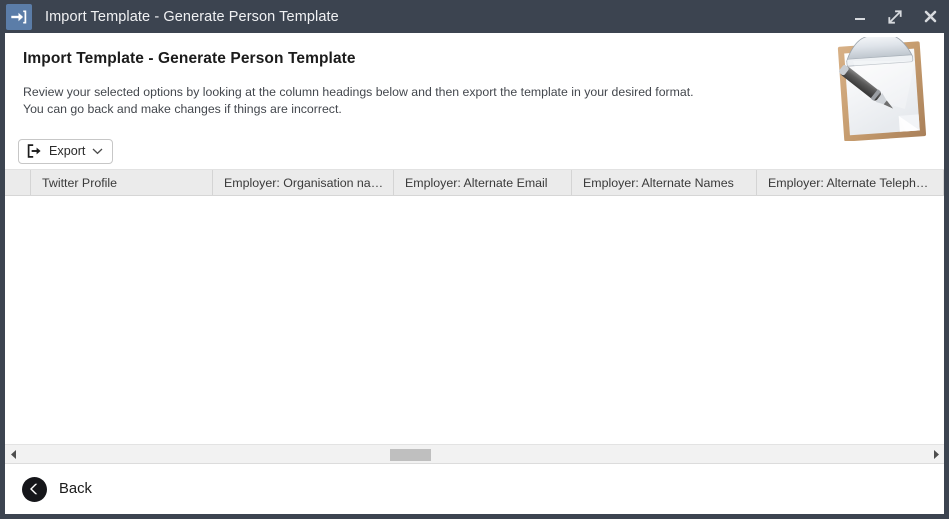  What do you see at coordinates (474, 488) in the screenshot?
I see `footer: Back` at bounding box center [474, 488].